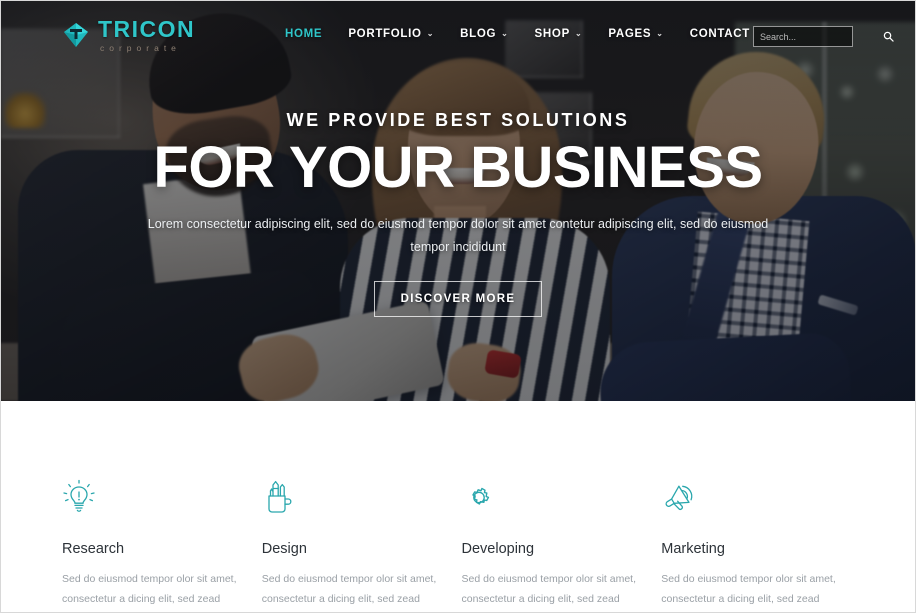 The height and width of the screenshot is (613, 916). I want to click on nav-item-contact: CONTACT, so click(720, 34).